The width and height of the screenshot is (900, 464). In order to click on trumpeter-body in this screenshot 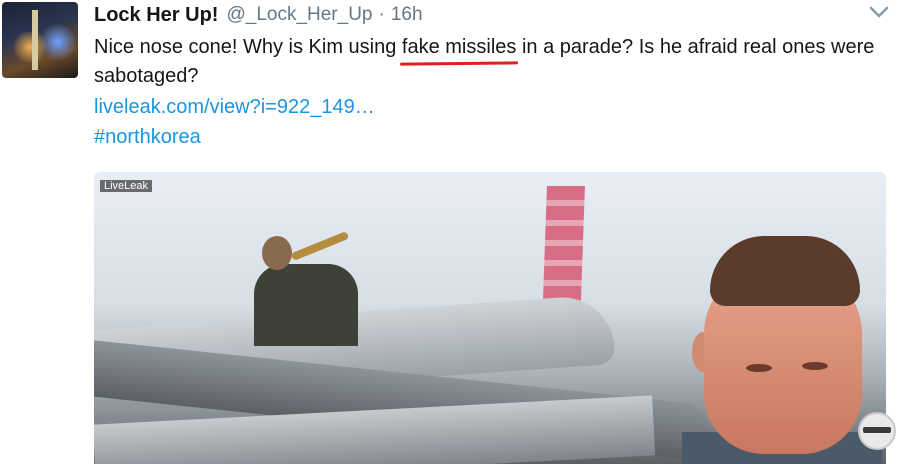, I will do `click(306, 305)`.